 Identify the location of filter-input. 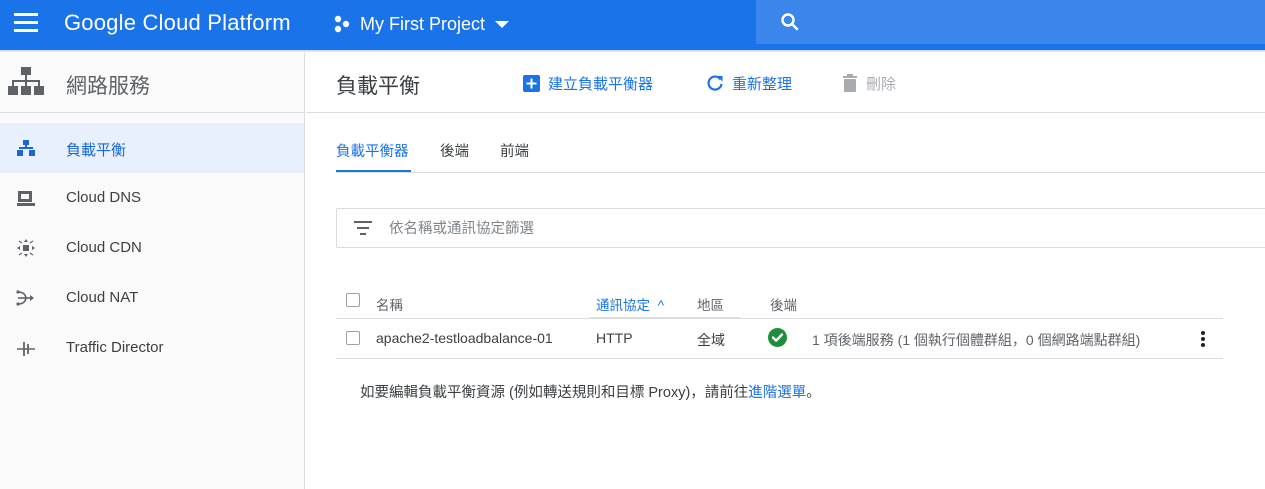
(819, 229).